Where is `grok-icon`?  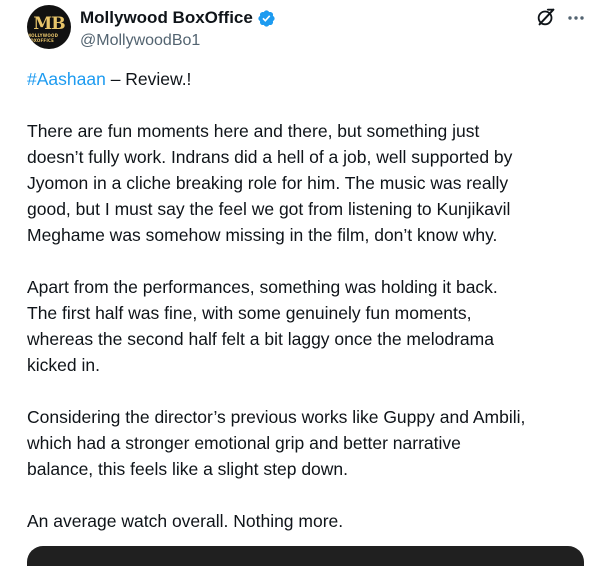
grok-icon is located at coordinates (546, 17).